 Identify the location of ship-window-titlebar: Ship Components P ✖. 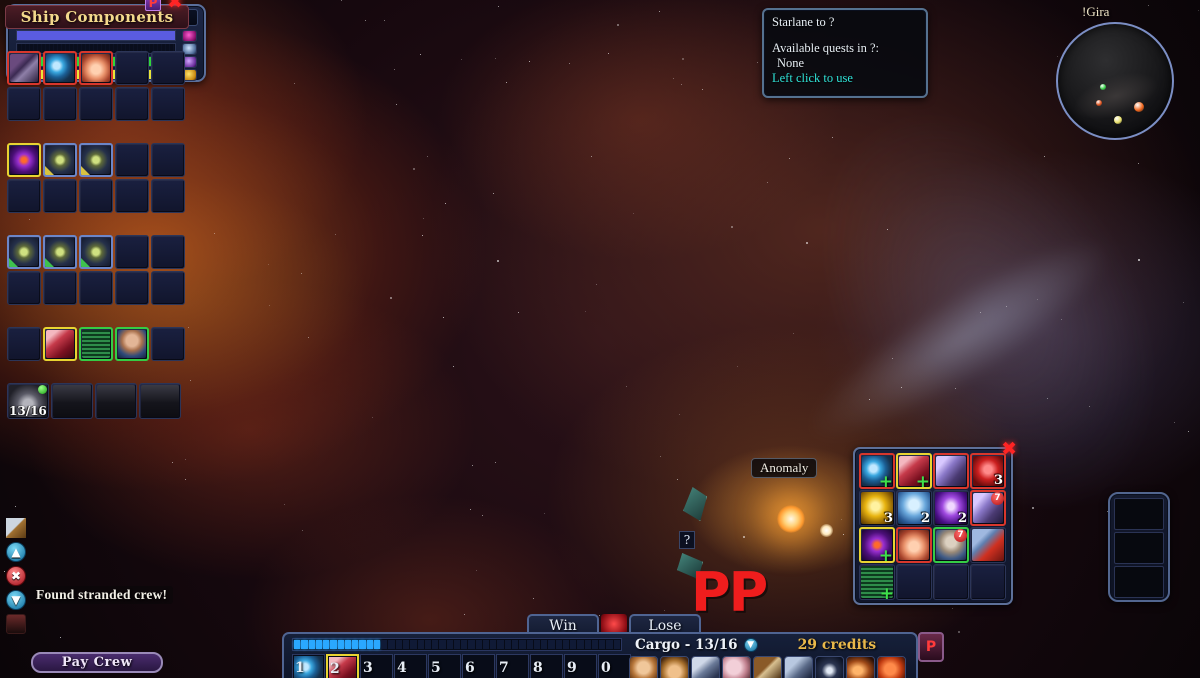
(97, 14).